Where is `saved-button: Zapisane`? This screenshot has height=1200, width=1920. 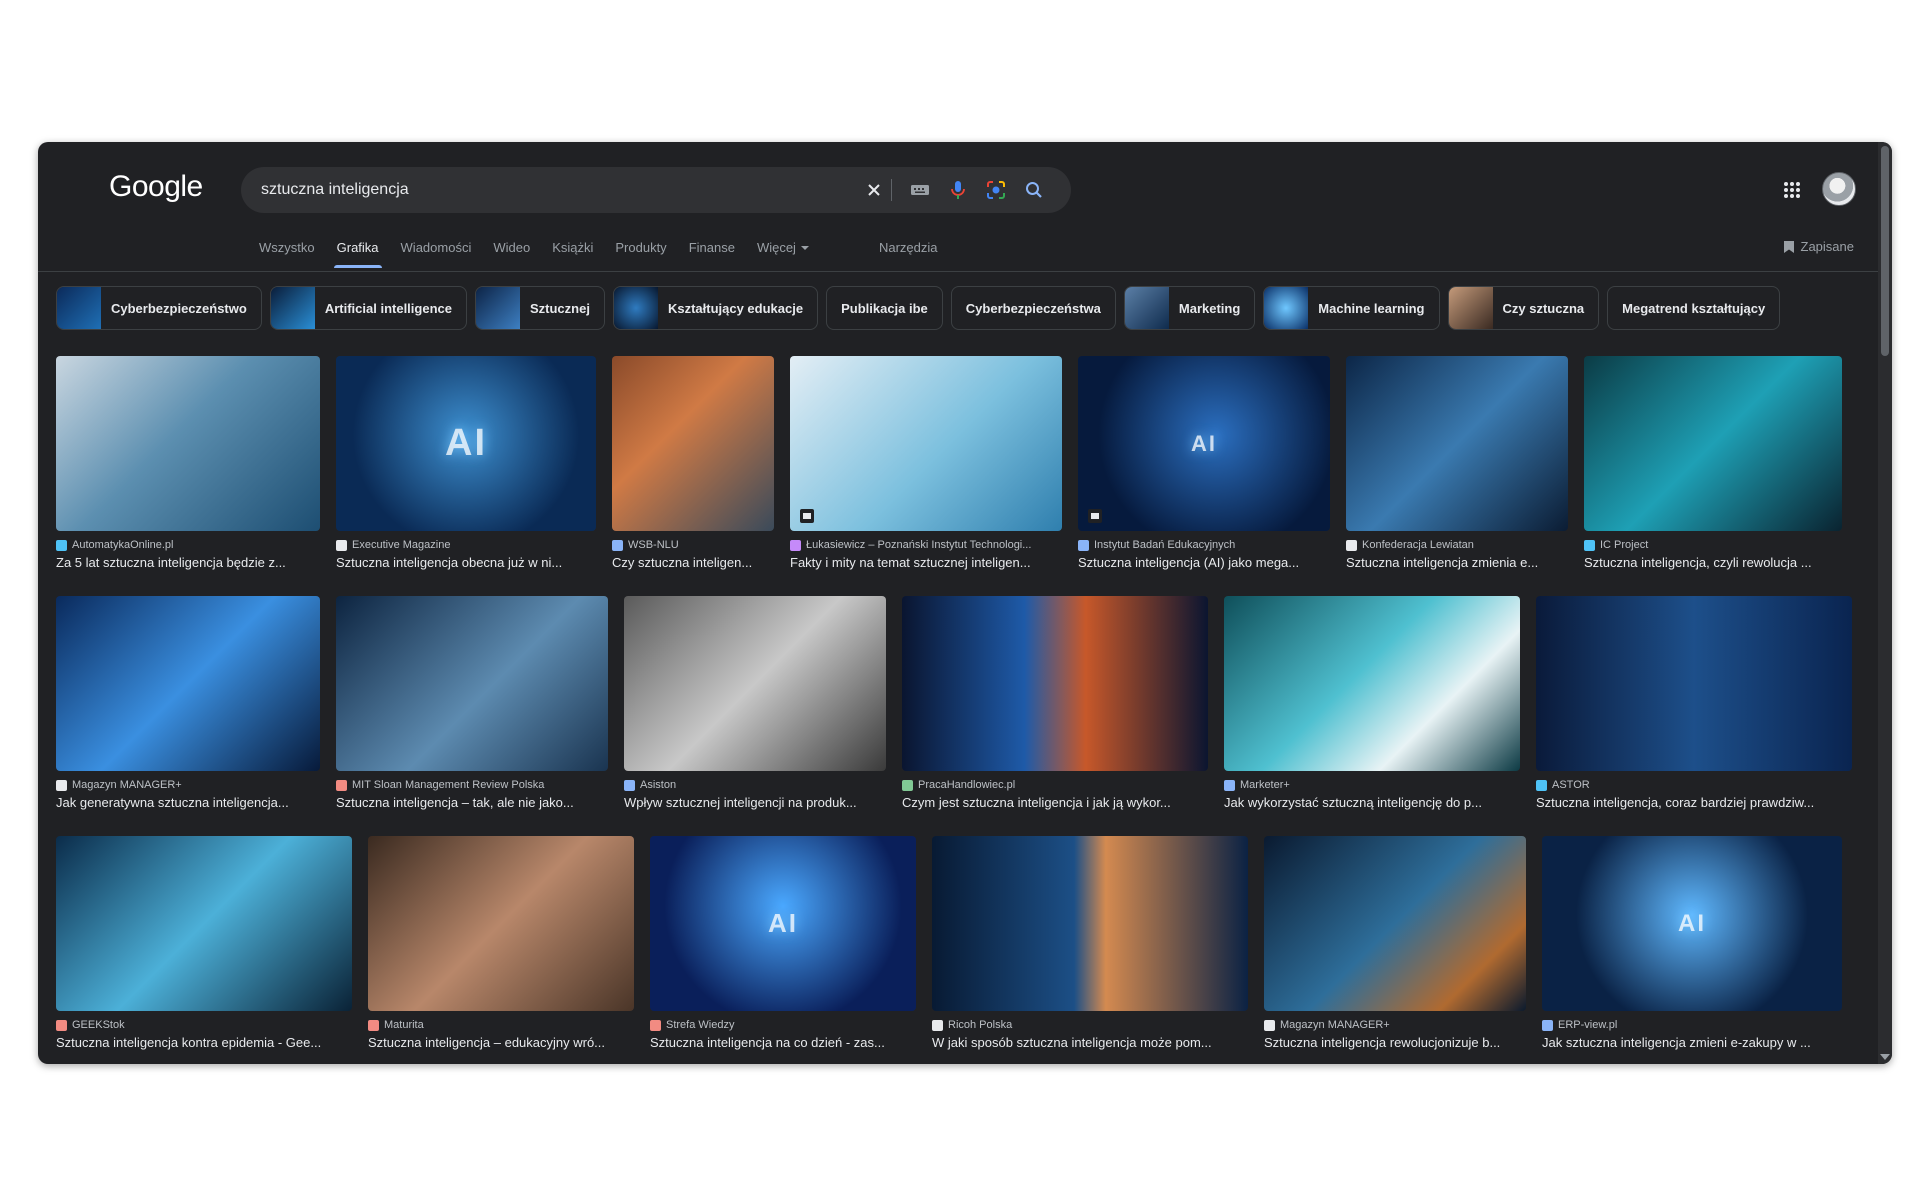 saved-button: Zapisane is located at coordinates (1818, 246).